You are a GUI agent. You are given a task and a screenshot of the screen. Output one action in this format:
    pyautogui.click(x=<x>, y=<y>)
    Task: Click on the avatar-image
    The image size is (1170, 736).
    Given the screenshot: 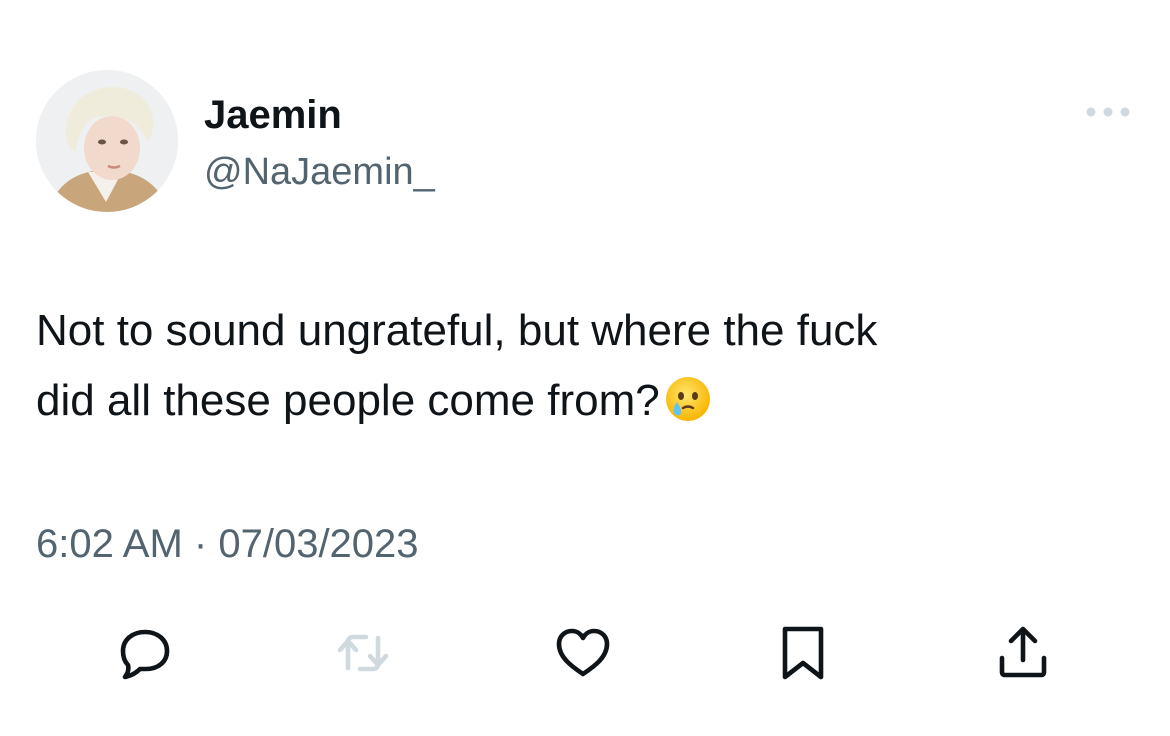 What is the action you would take?
    pyautogui.click(x=107, y=141)
    